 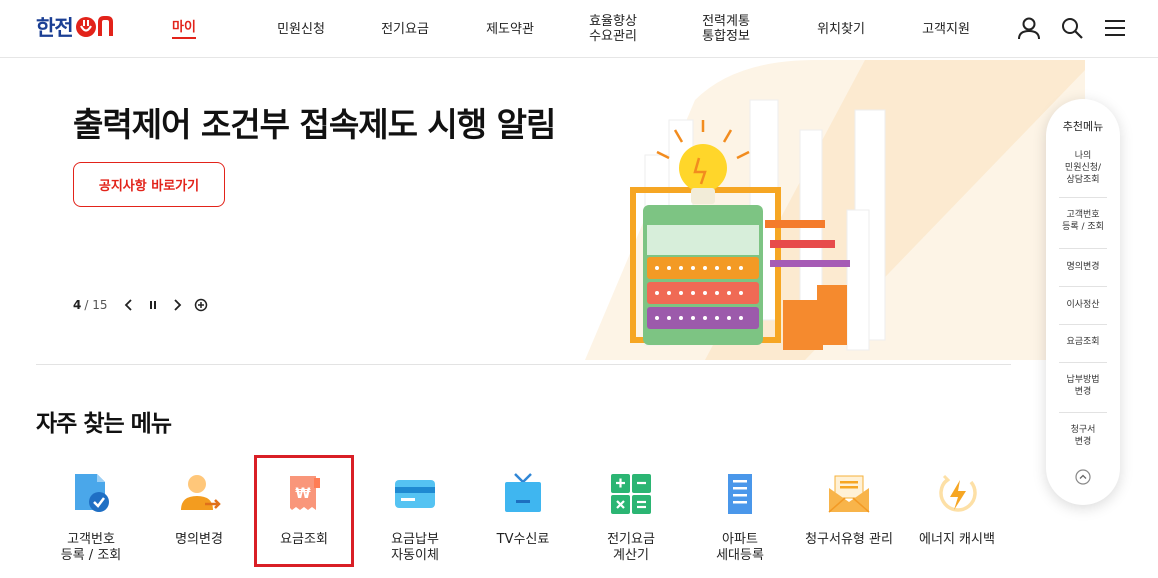 I want to click on prev-slide-icon, so click(x=129, y=305).